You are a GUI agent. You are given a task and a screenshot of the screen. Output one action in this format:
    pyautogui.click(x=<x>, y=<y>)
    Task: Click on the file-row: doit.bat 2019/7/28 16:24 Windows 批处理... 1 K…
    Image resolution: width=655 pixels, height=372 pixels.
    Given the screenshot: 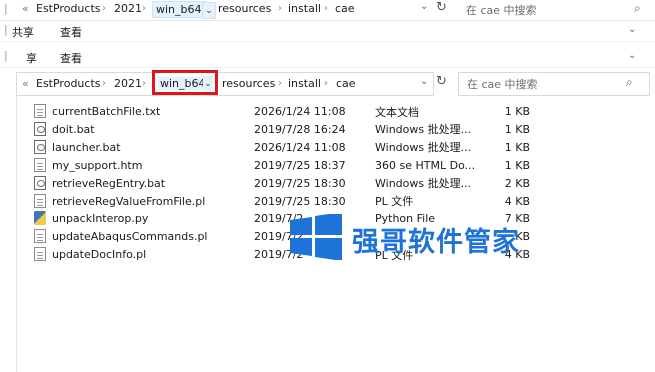 What is the action you would take?
    pyautogui.click(x=285, y=129)
    